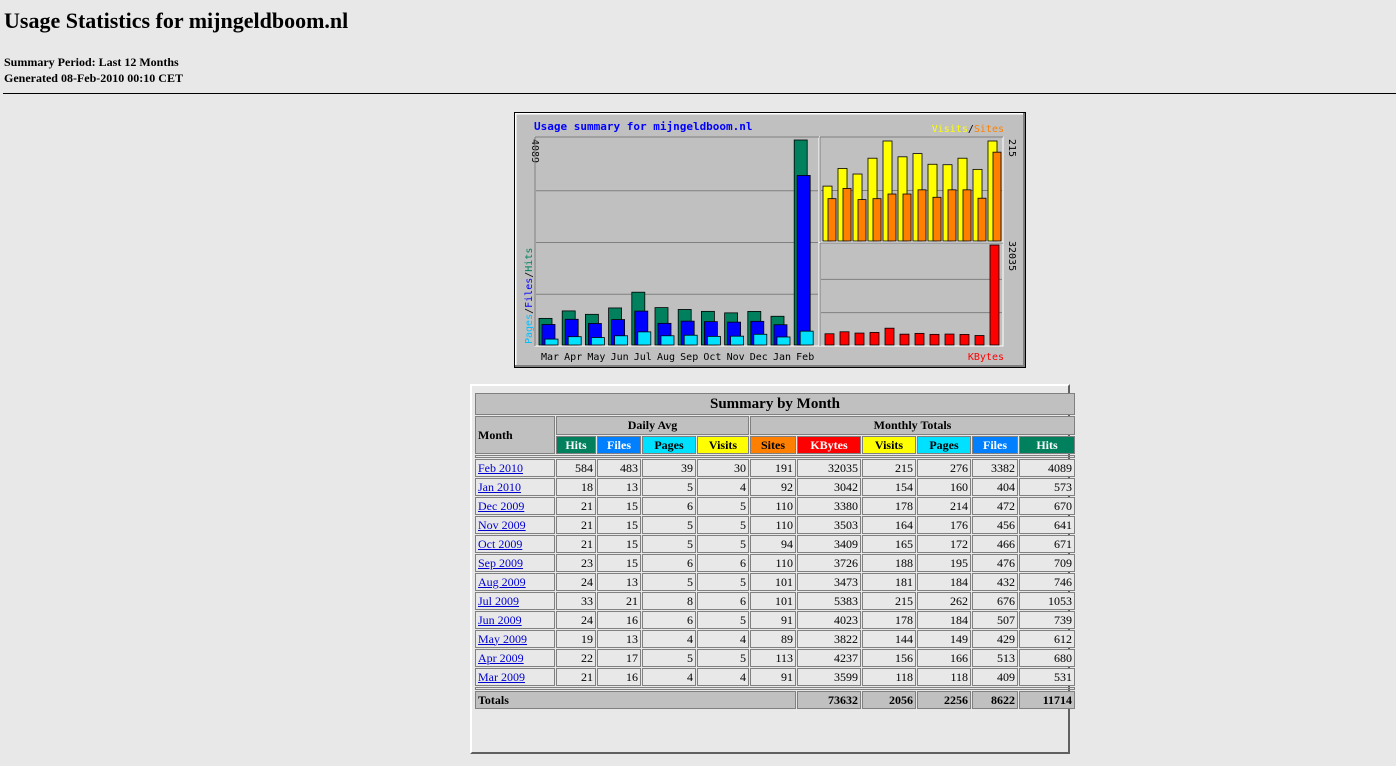 This screenshot has height=766, width=1396. I want to click on monthly-kbytes-cell: 3409, so click(829, 544).